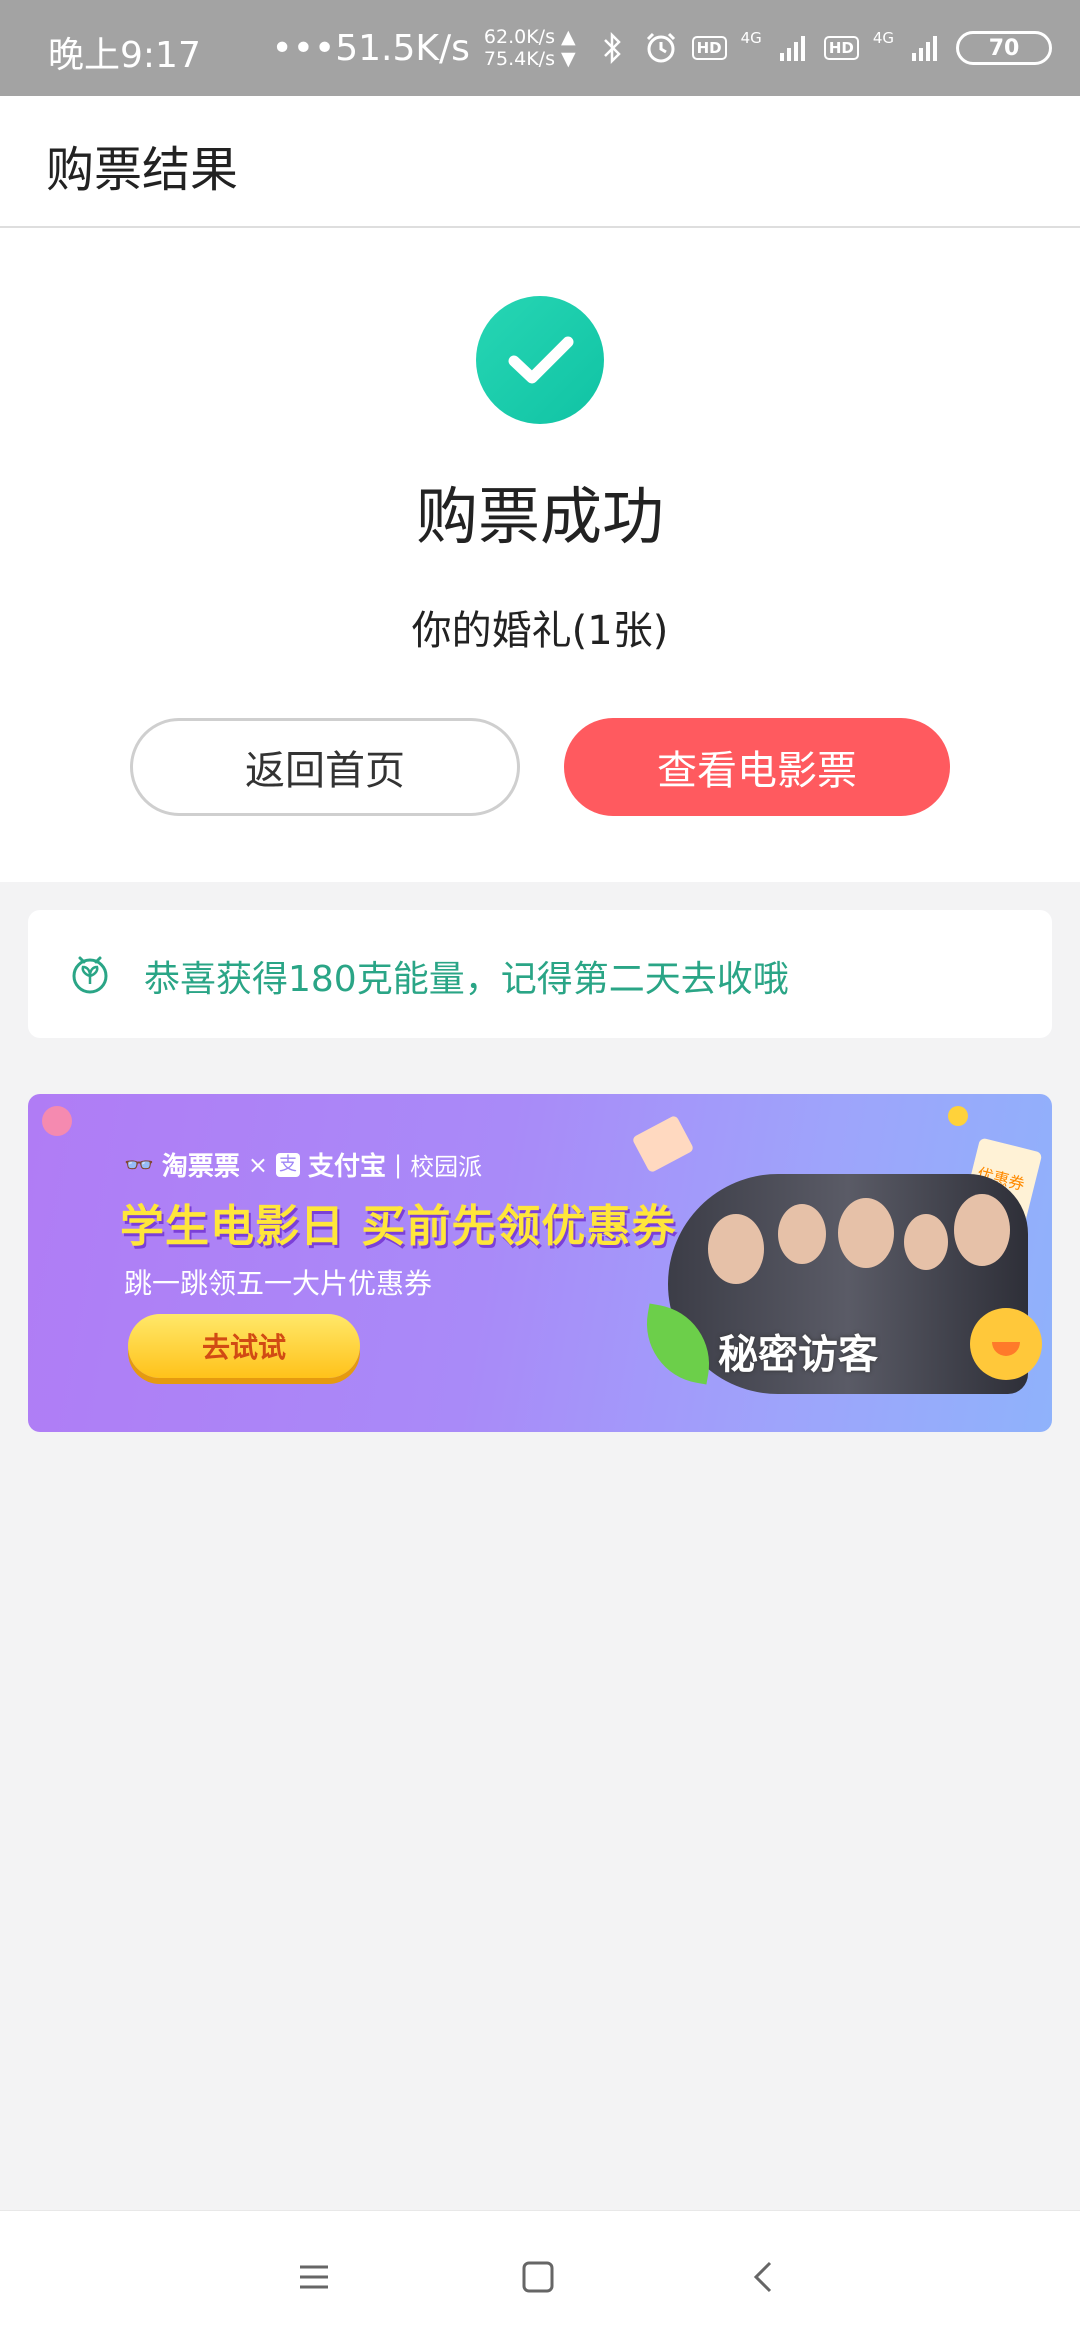  What do you see at coordinates (142, 170) in the screenshot?
I see `page-title: 购票结果` at bounding box center [142, 170].